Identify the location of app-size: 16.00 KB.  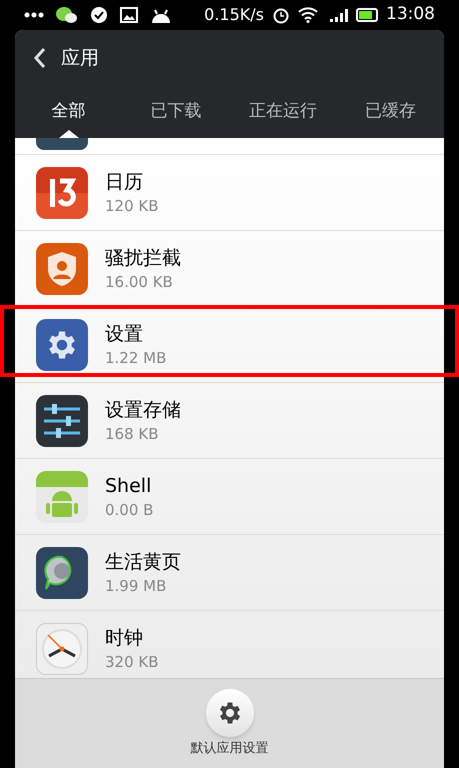
(139, 282).